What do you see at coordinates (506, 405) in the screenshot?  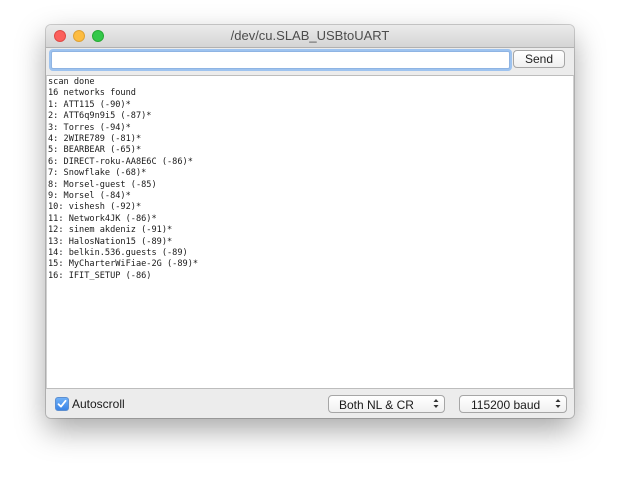 I see `baud-rate-value: 115200 baud` at bounding box center [506, 405].